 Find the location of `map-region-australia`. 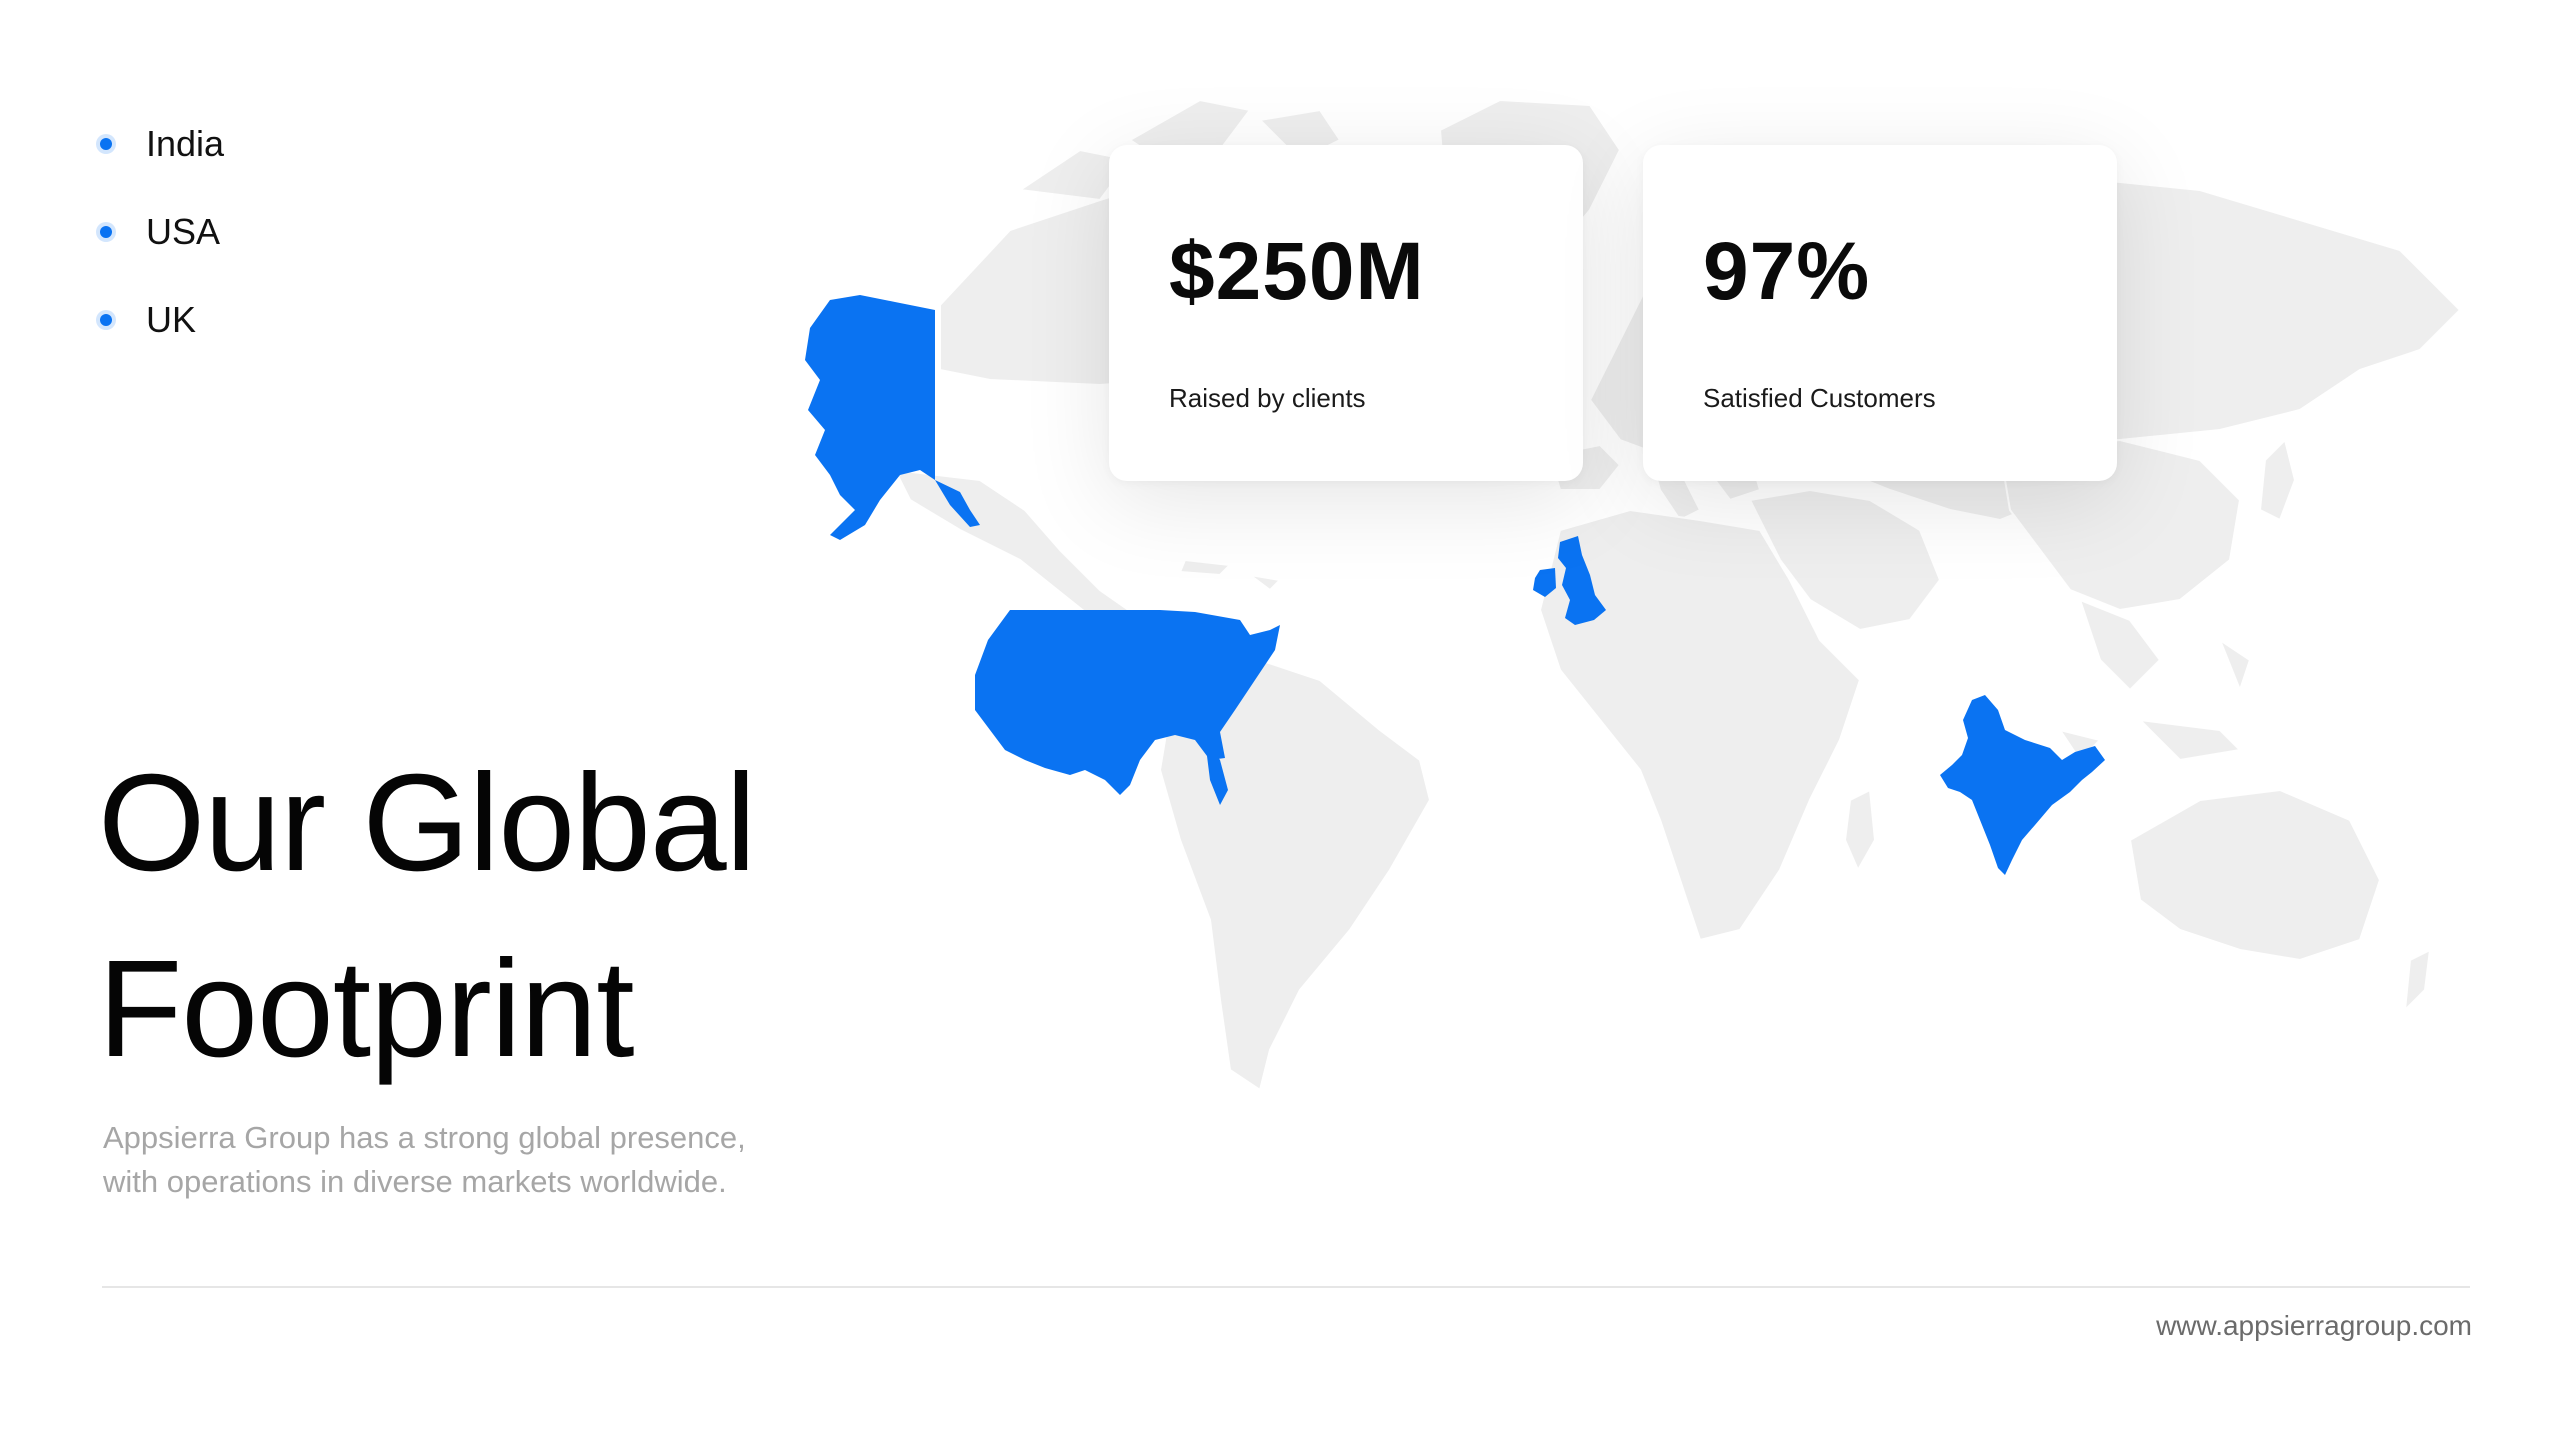

map-region-australia is located at coordinates (2255, 875).